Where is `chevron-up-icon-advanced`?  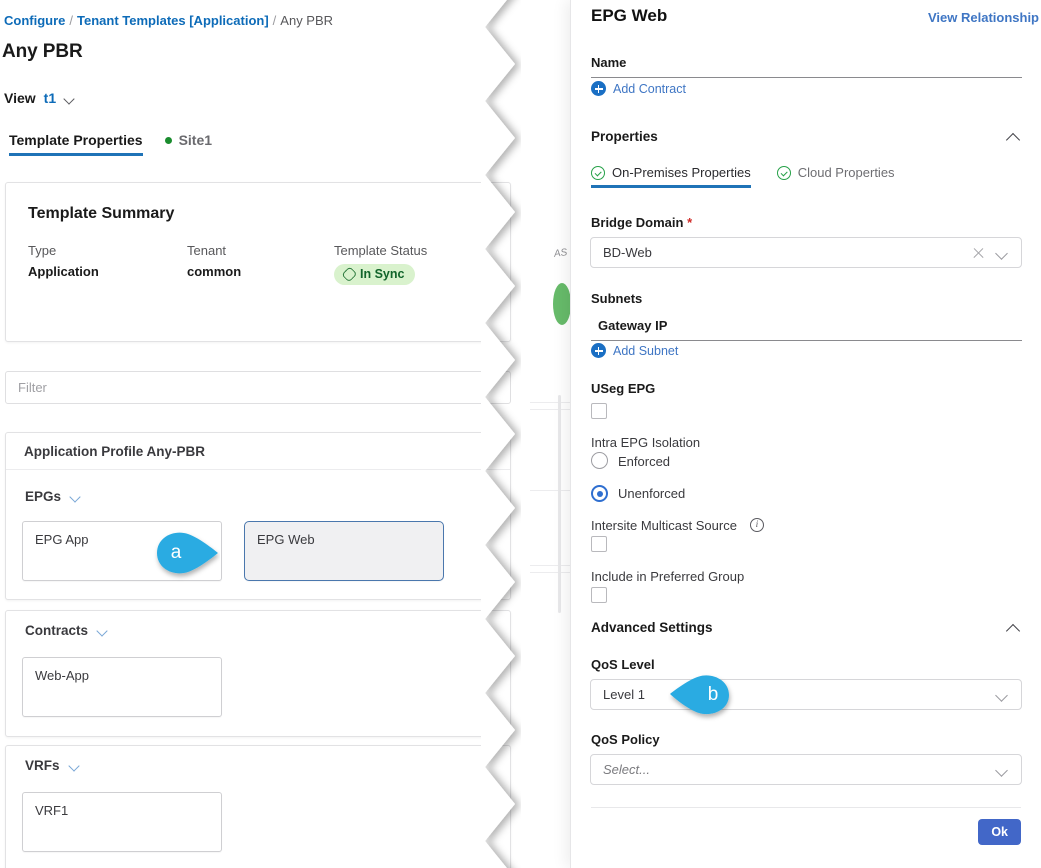 chevron-up-icon-advanced is located at coordinates (1014, 628).